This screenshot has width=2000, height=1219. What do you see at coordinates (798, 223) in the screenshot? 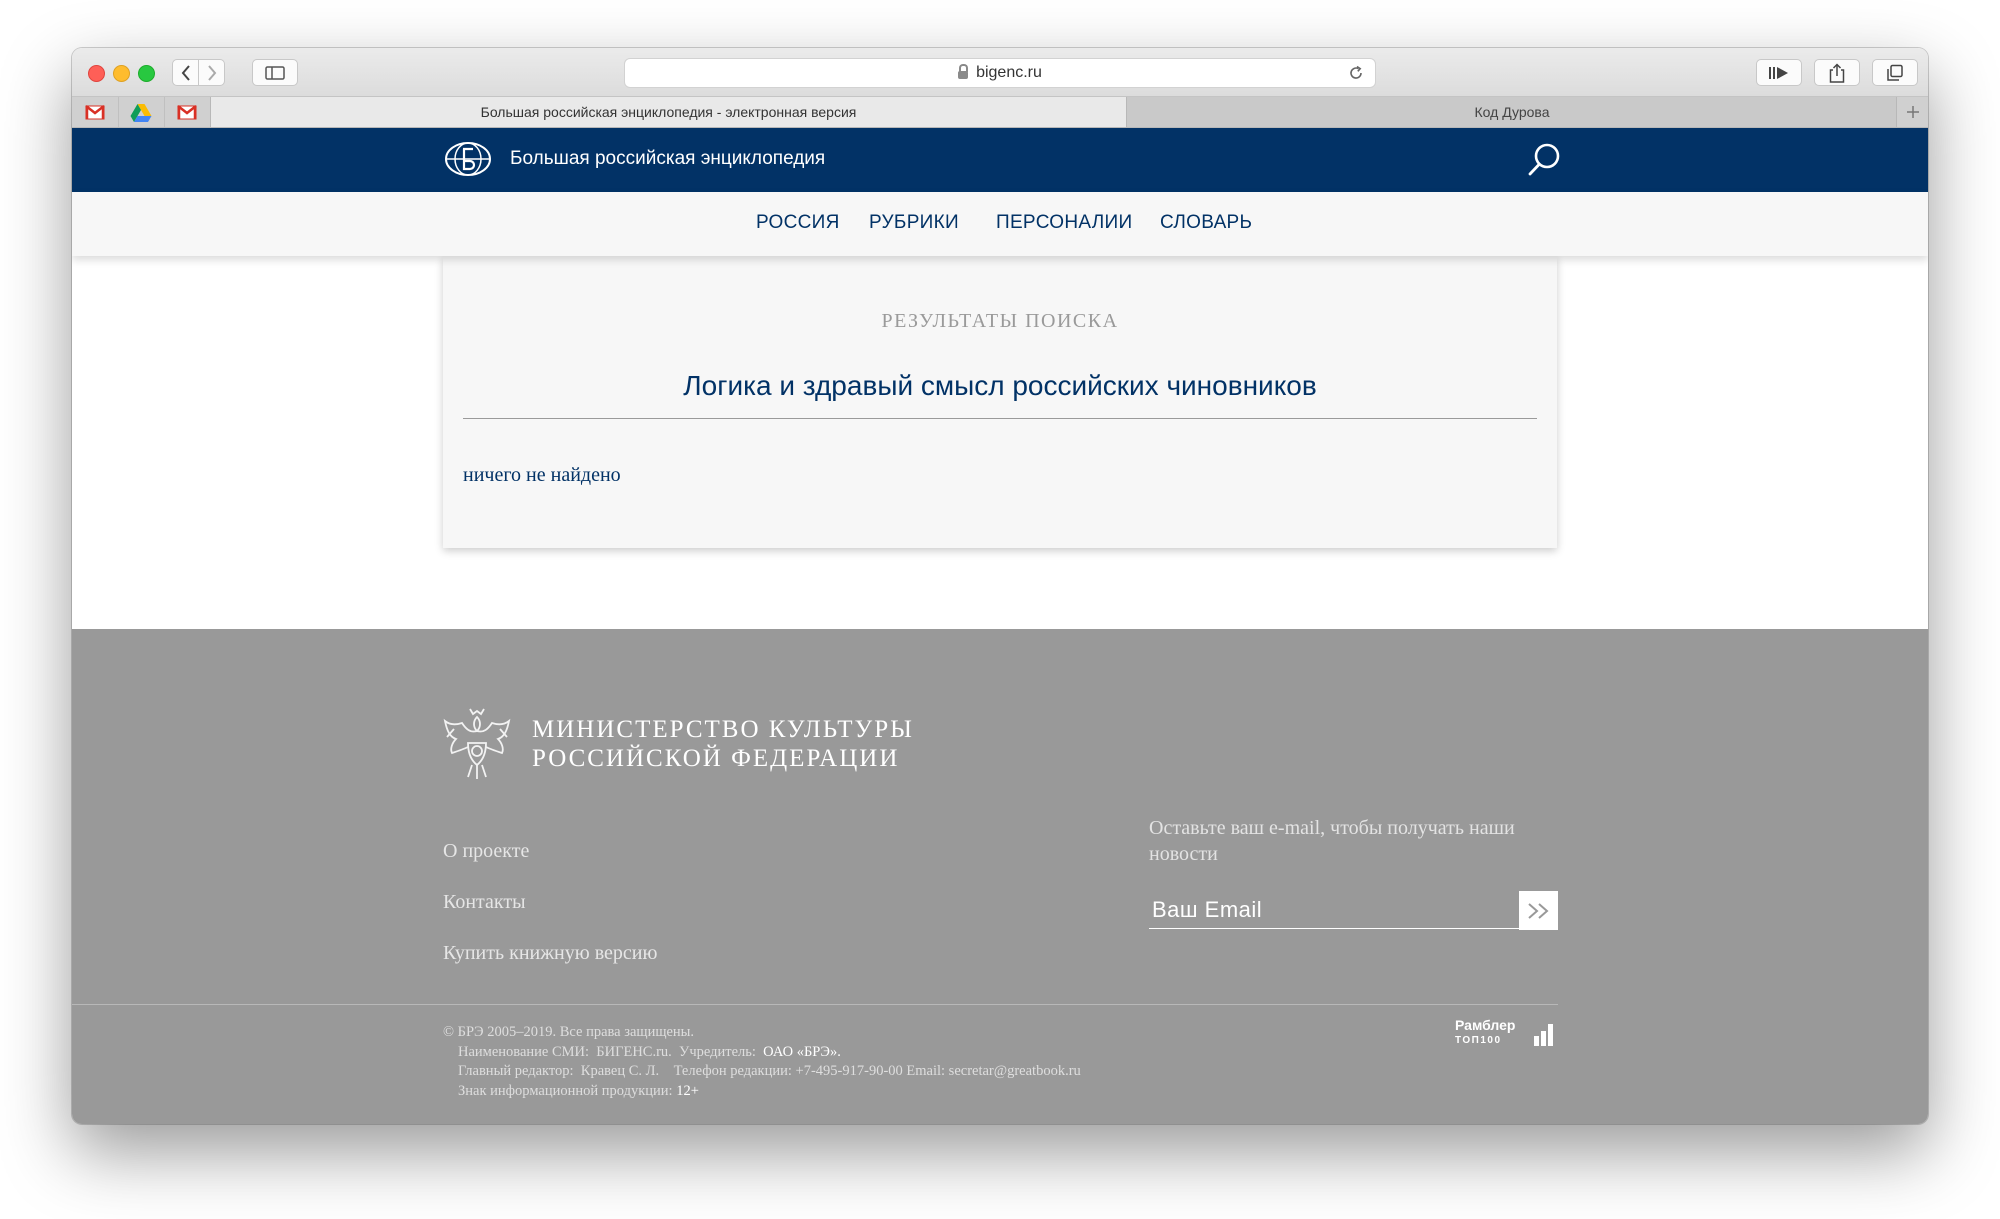
I see `nav-item-russia: РОССИЯ` at bounding box center [798, 223].